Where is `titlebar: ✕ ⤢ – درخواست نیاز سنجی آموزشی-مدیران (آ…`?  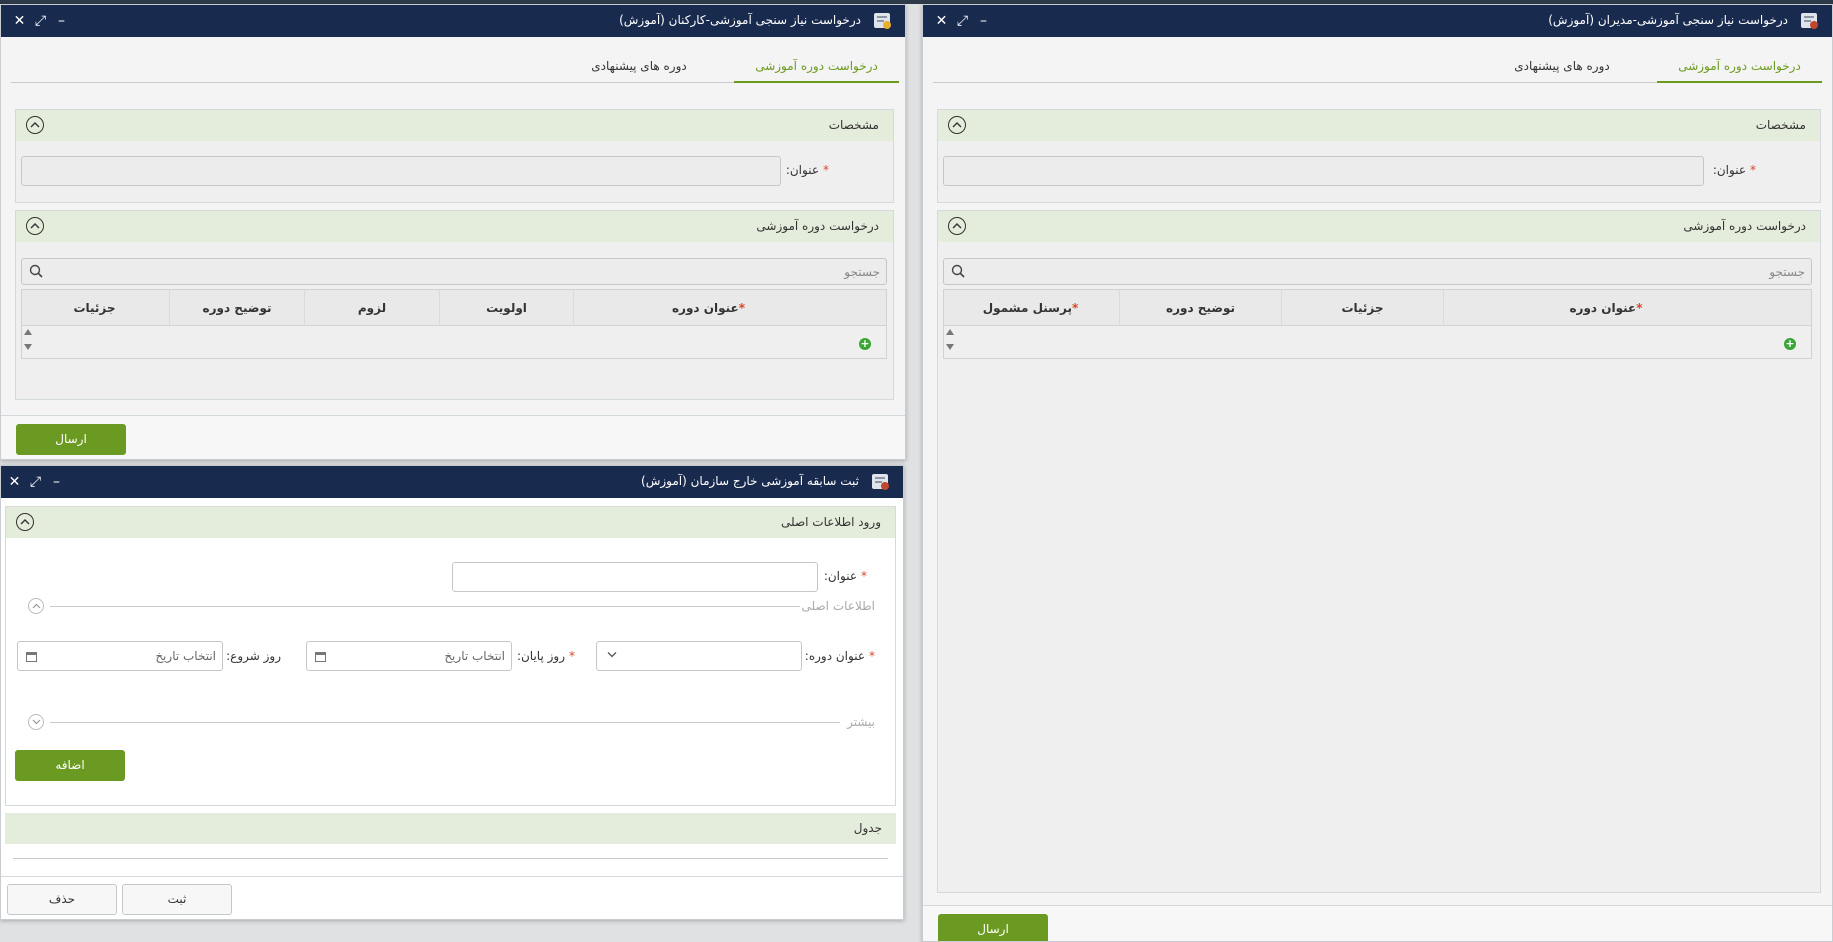 titlebar: ✕ ⤢ – درخواست نیاز سنجی آموزشی-مدیران (آ… is located at coordinates (1377, 21).